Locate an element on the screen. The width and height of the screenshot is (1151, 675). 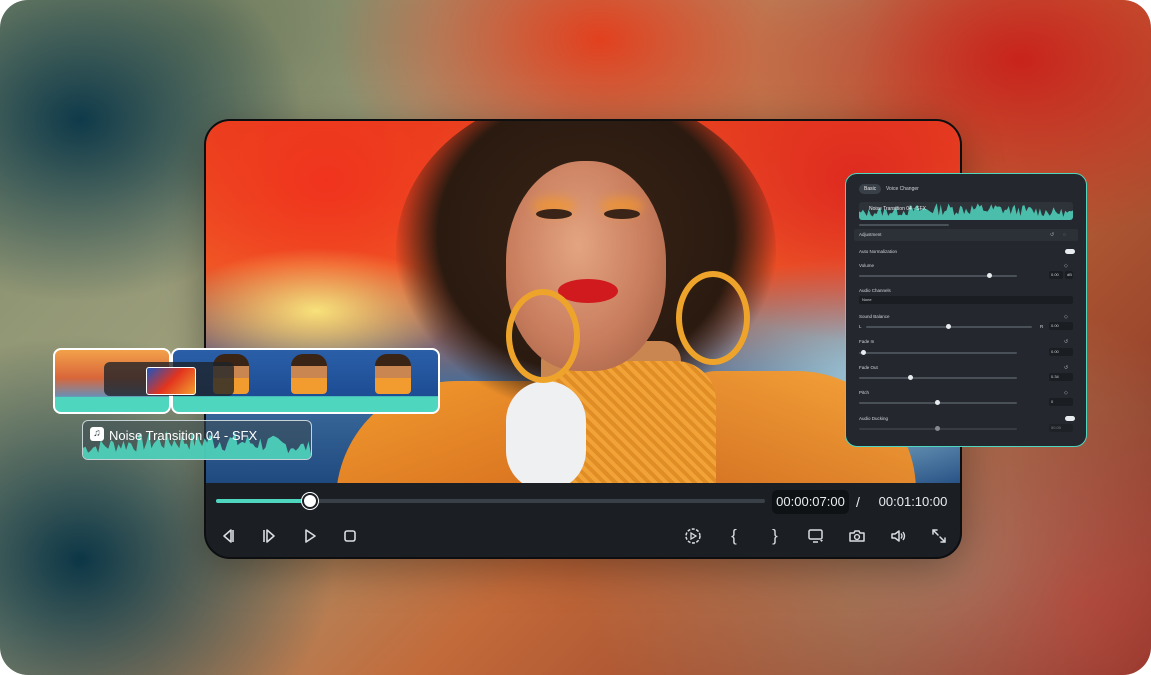
auto-normalization-label: Auto Normalization is located at coordinates (878, 251).